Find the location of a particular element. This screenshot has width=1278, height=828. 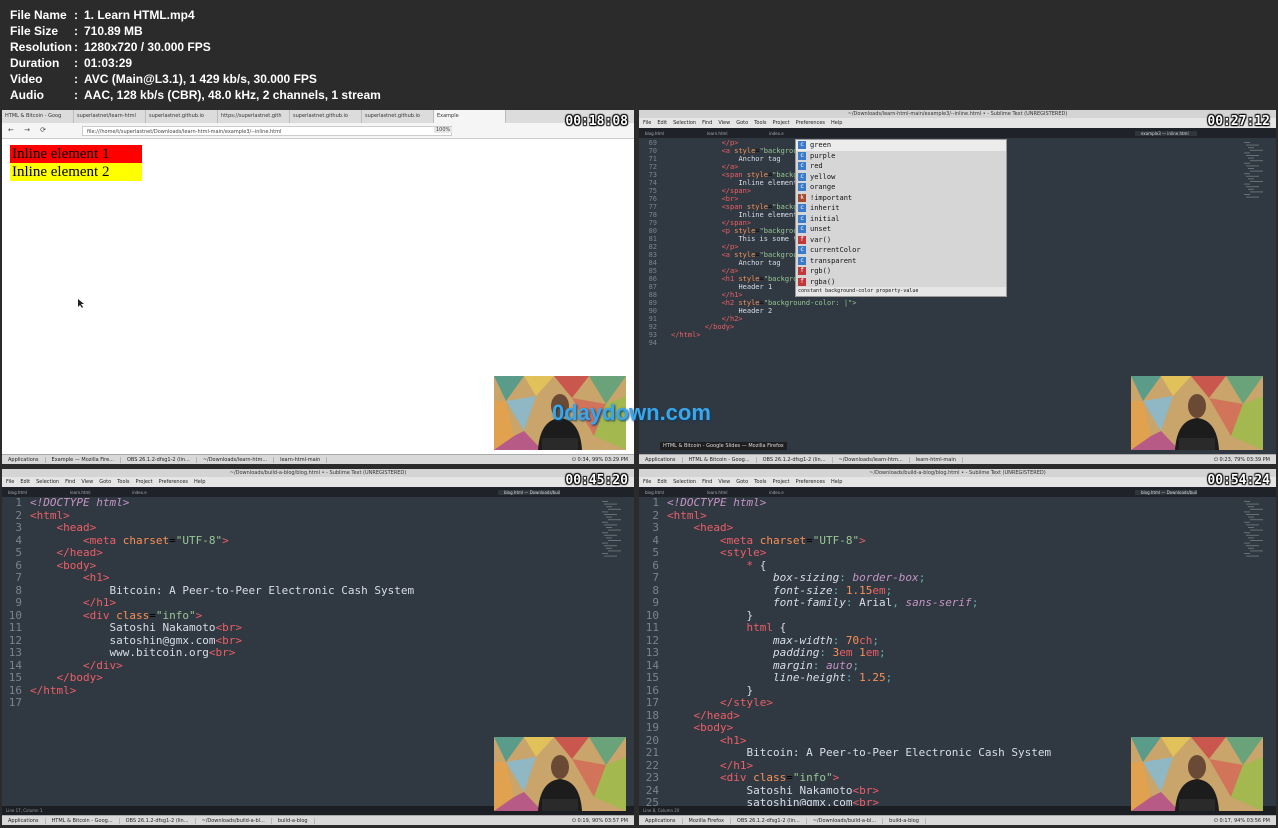

autocomplete-item: c green is located at coordinates (901, 145).